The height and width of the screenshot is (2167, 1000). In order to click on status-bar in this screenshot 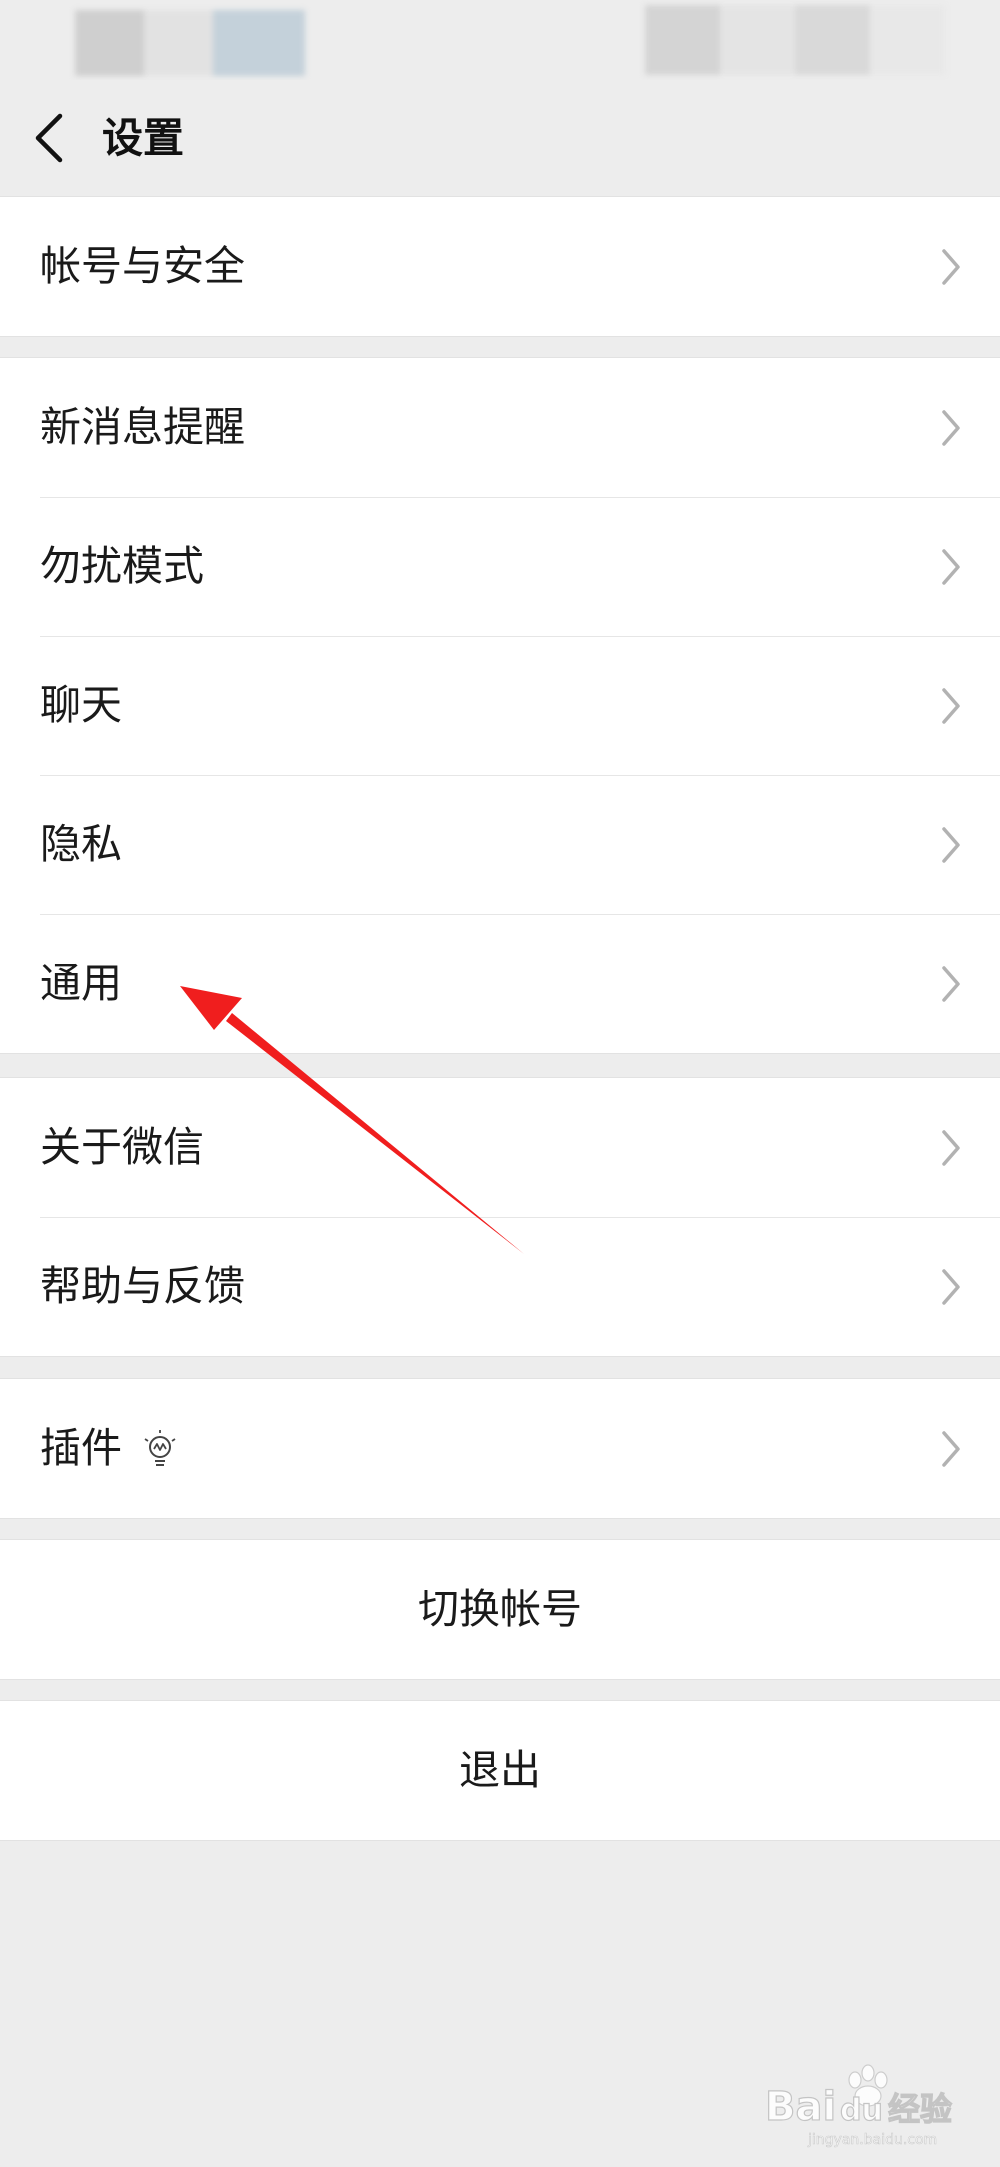, I will do `click(500, 40)`.